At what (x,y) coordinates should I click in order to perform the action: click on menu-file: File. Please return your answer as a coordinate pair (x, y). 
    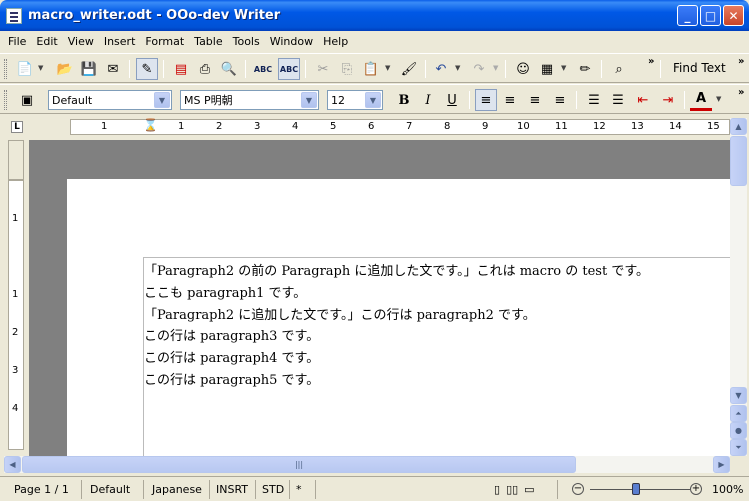
    Looking at the image, I should click on (17, 41).